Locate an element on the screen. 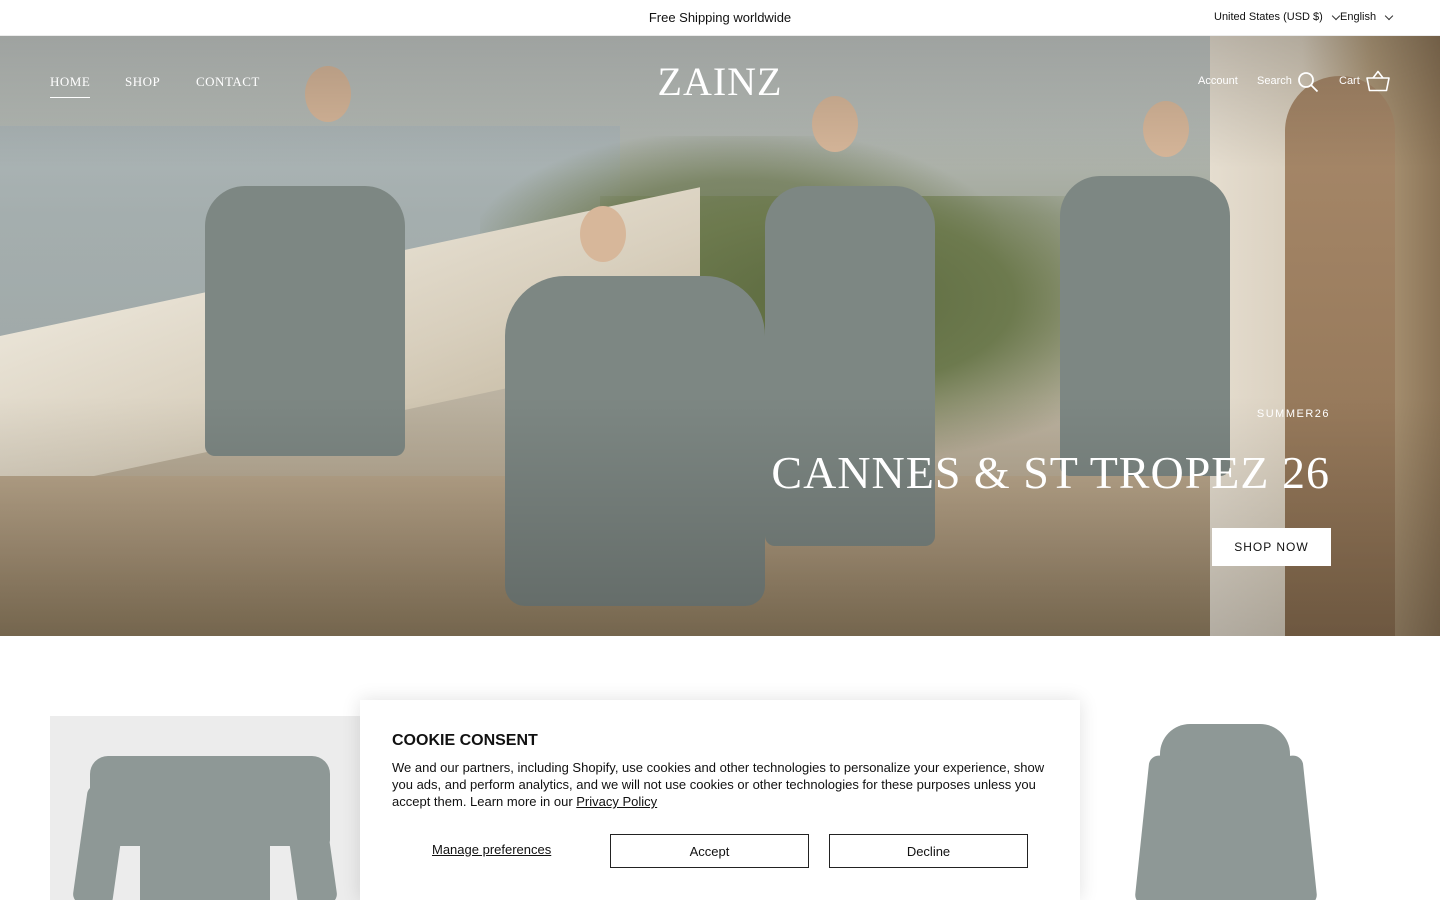 The height and width of the screenshot is (900, 1440). product-body is located at coordinates (205, 870).